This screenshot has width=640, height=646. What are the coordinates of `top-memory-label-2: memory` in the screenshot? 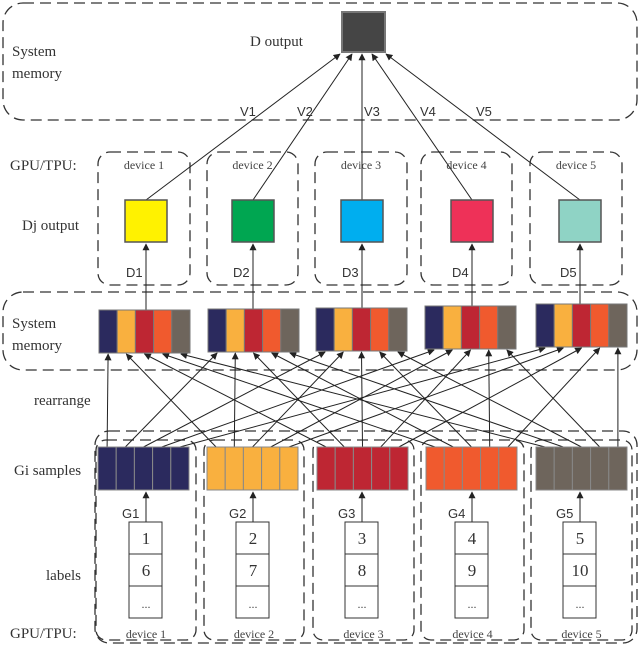 It's located at (37, 74).